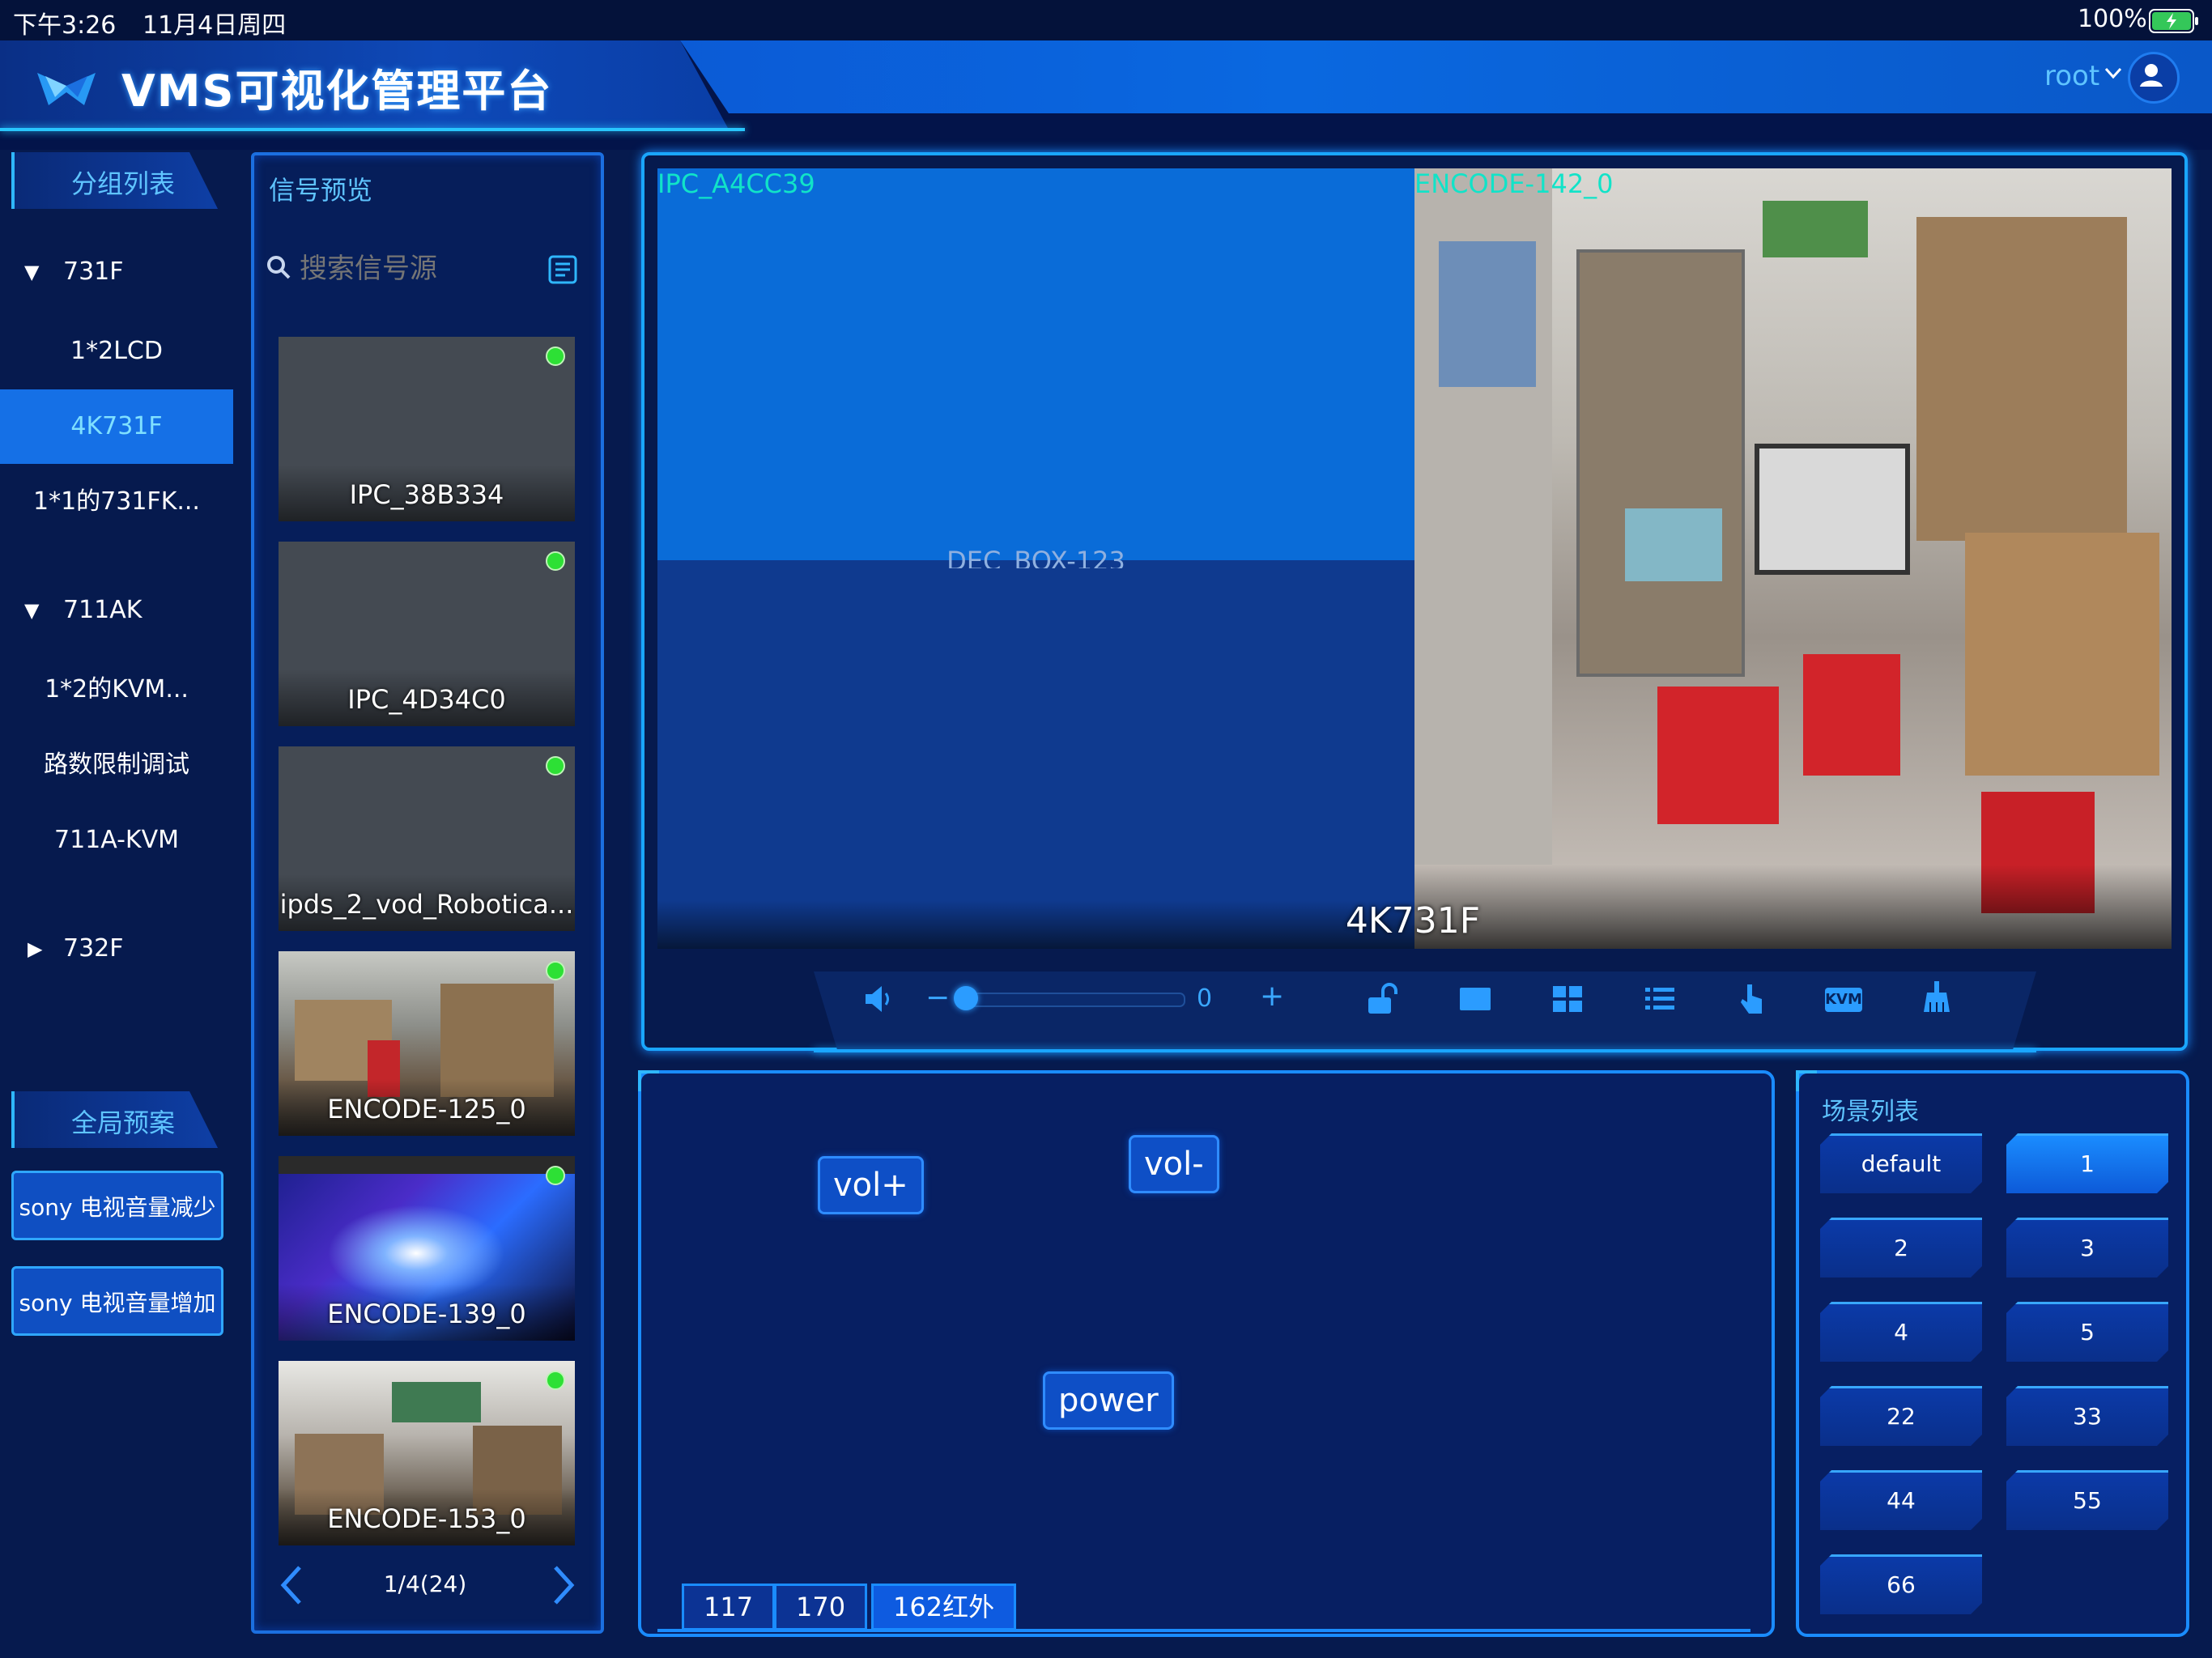 Image resolution: width=2212 pixels, height=1658 pixels. Describe the element at coordinates (1446, 76) in the screenshot. I see `header-decor-bar` at that location.